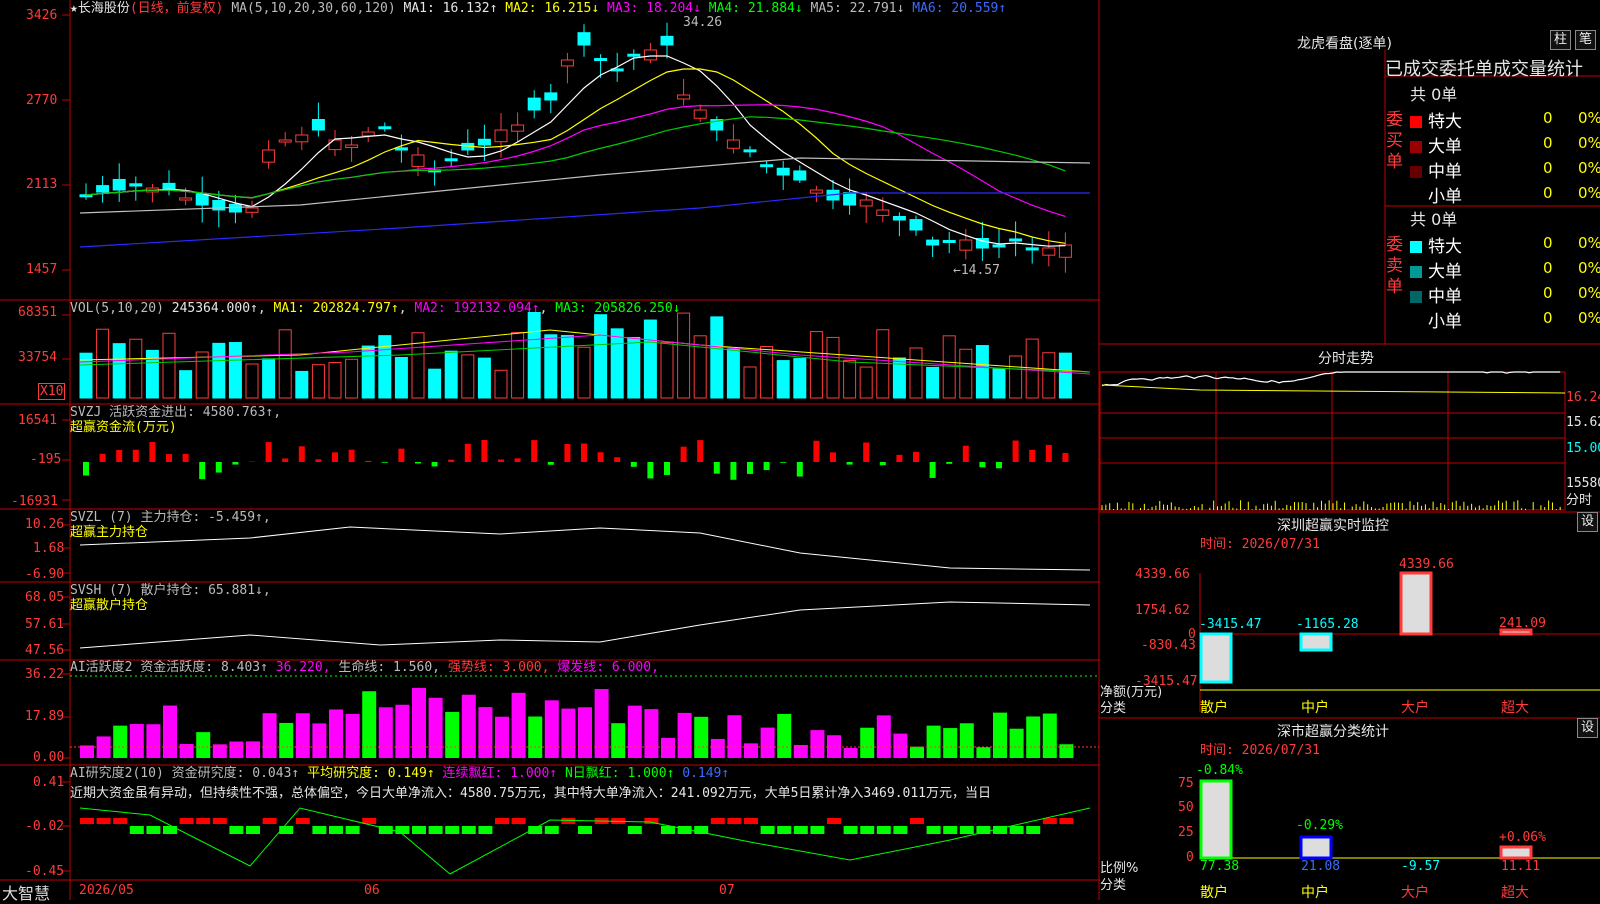 The image size is (1600, 904). I want to click on chart-mode: (日线，前复权), so click(177, 8).